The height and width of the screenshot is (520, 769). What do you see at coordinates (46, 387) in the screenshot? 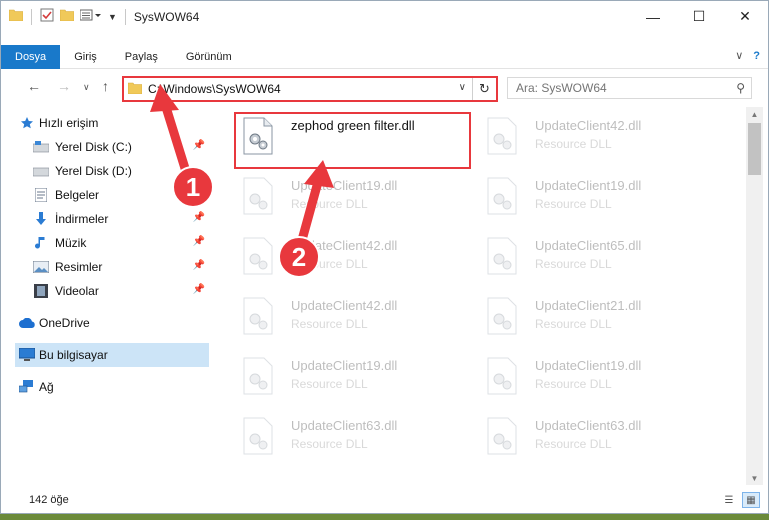
I see `sidebar-item-label: Ağ` at bounding box center [46, 387].